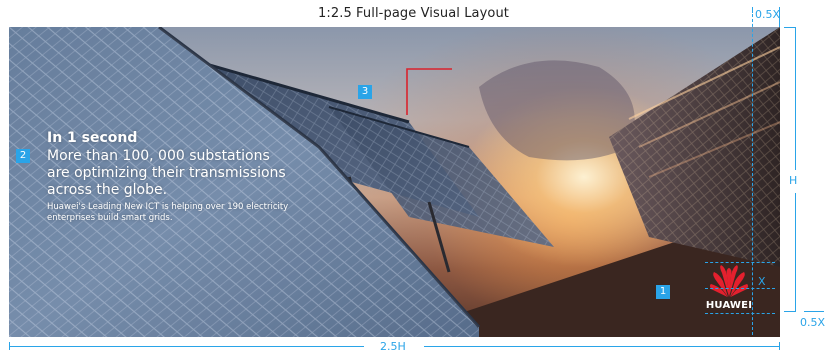 The image size is (827, 355). Describe the element at coordinates (790, 311) in the screenshot. I see `height-bracket-bottom` at that location.